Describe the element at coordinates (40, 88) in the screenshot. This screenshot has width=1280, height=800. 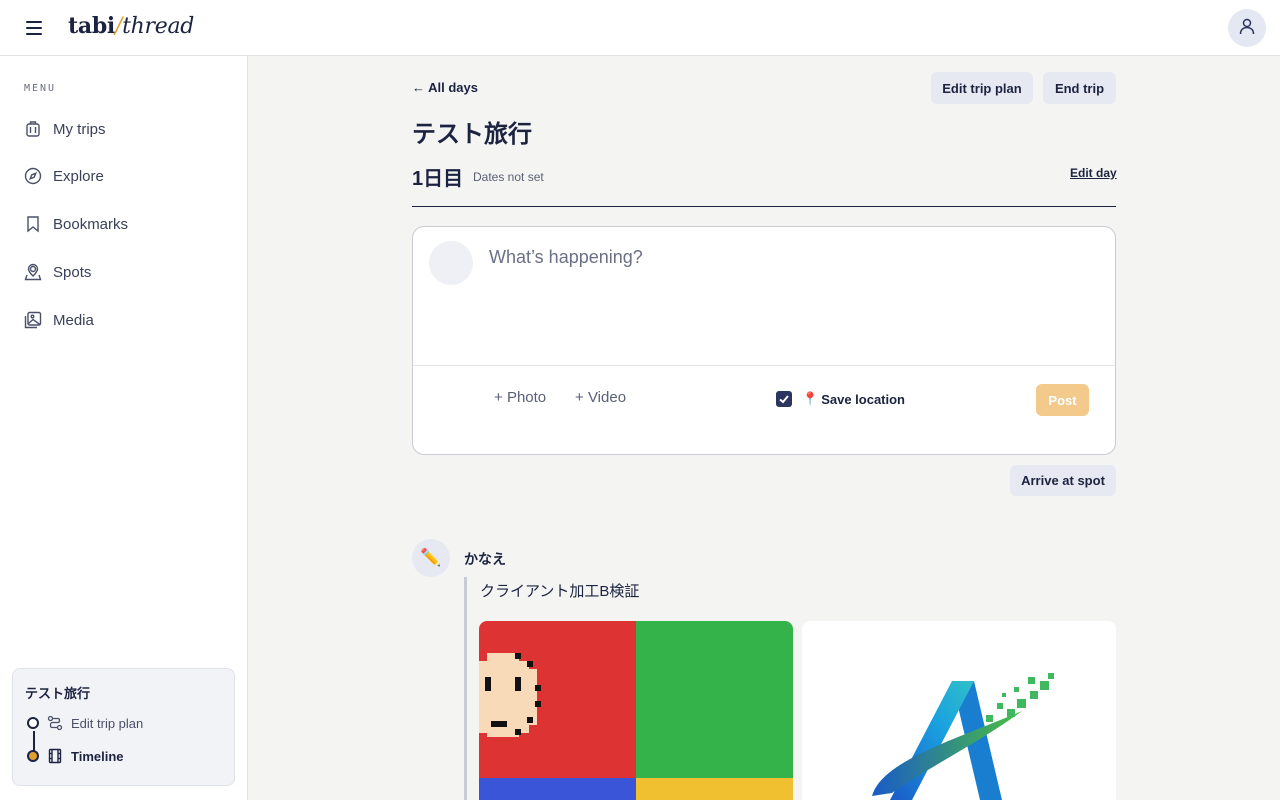
I see `menu-heading: MENU` at that location.